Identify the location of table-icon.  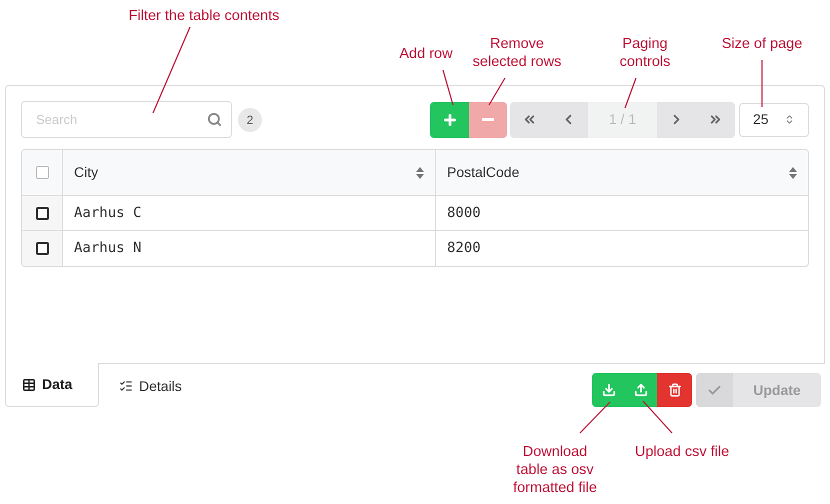
(29, 385).